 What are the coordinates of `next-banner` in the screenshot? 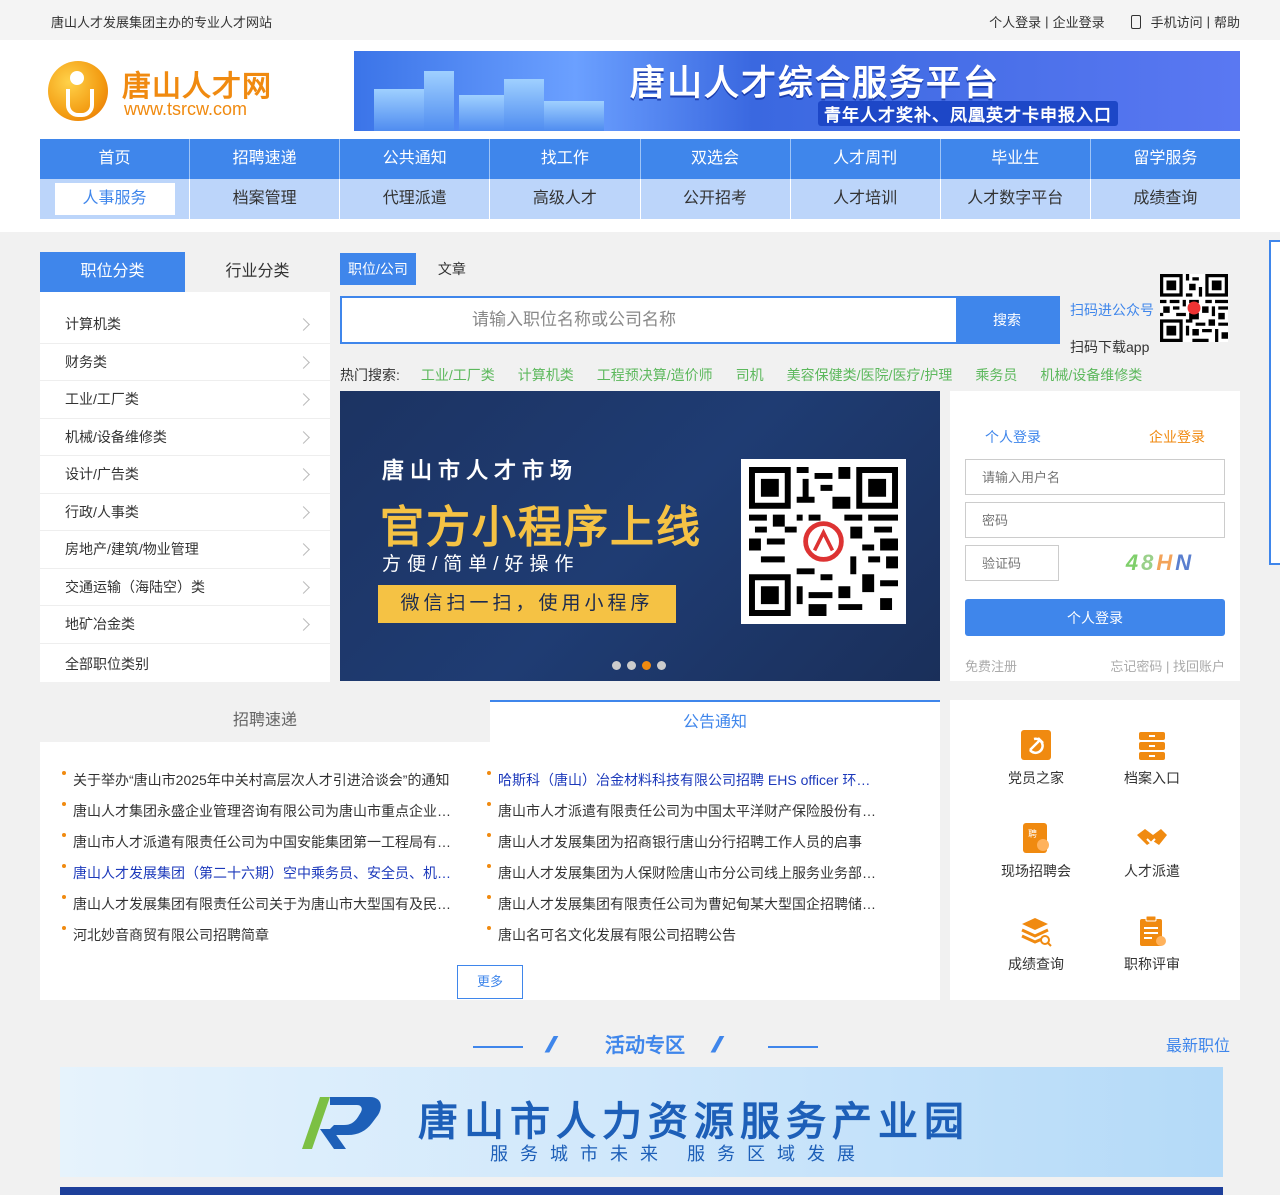 It's located at (641, 1191).